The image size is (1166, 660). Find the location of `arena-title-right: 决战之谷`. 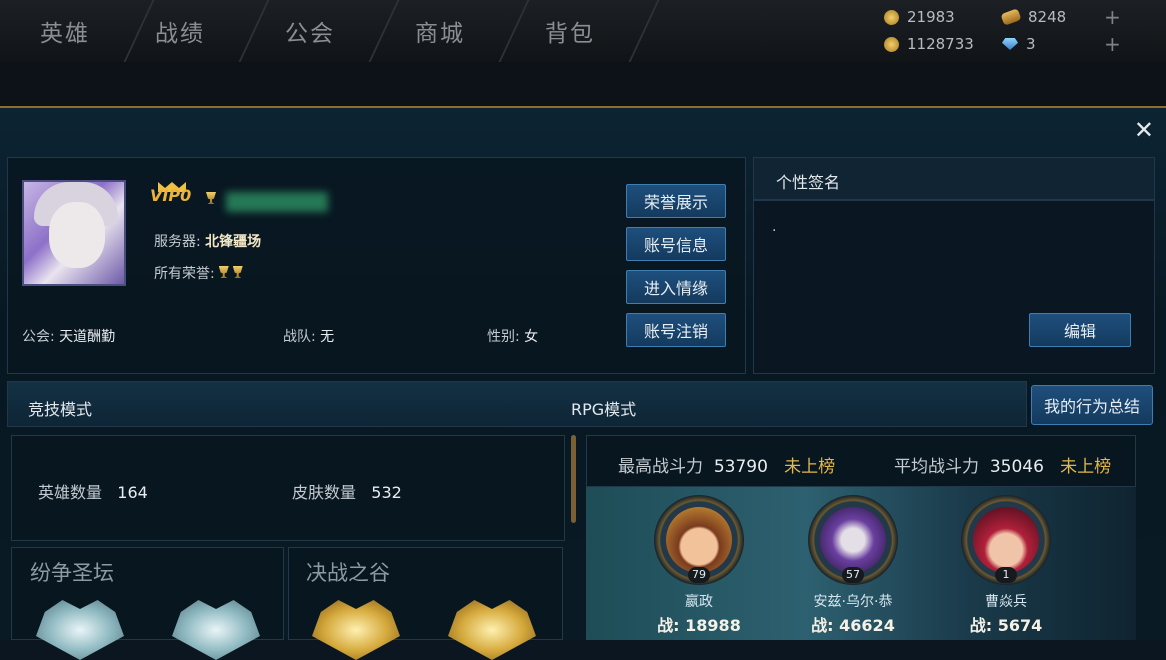

arena-title-right: 决战之谷 is located at coordinates (348, 573).